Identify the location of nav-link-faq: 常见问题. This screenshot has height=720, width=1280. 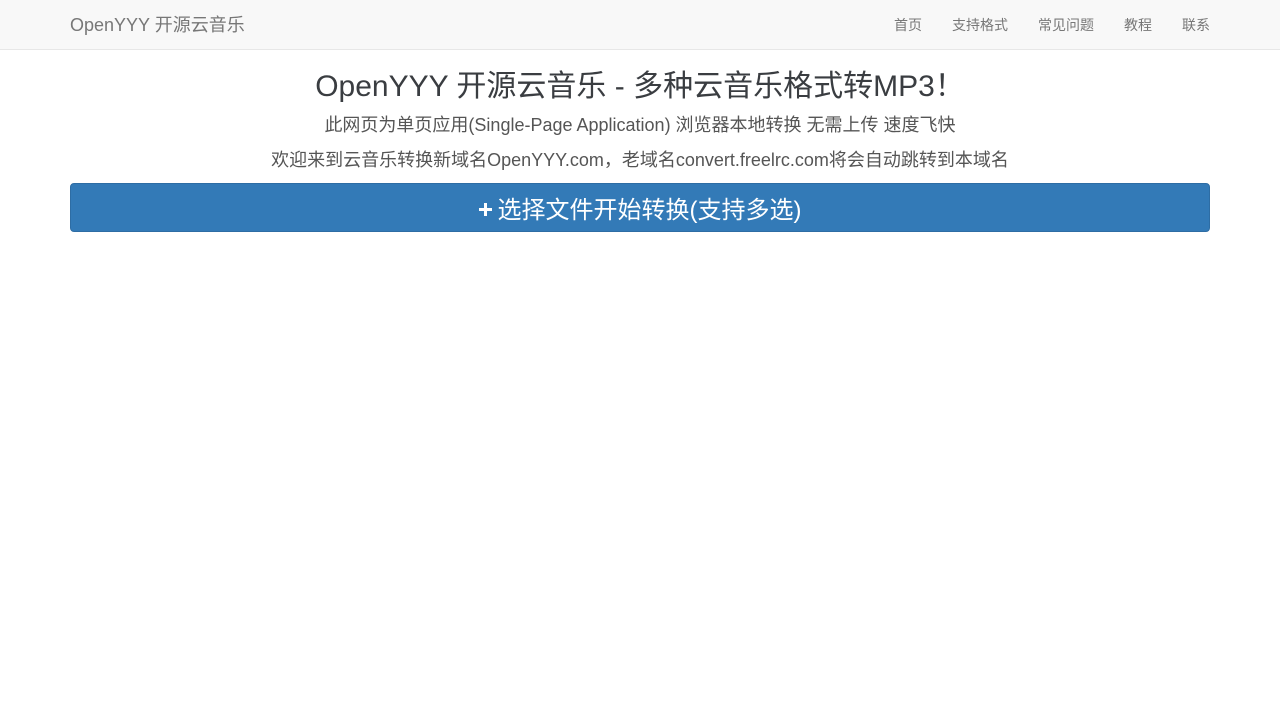
(1066, 25).